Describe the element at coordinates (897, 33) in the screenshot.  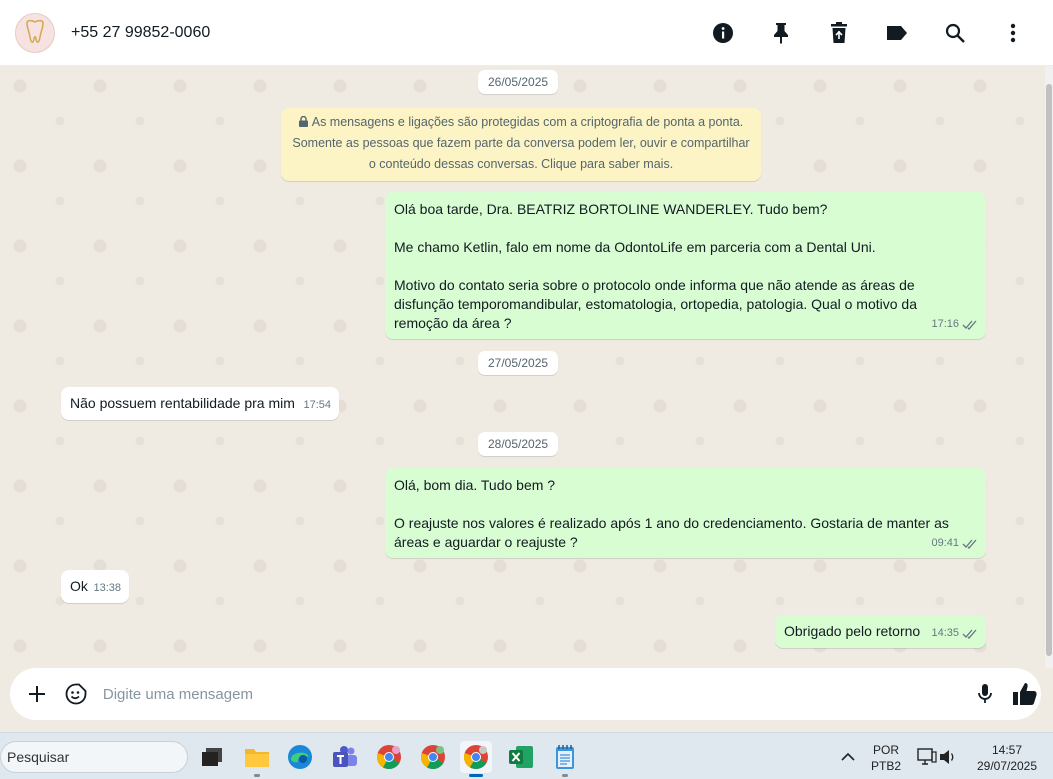
I see `label-icon` at that location.